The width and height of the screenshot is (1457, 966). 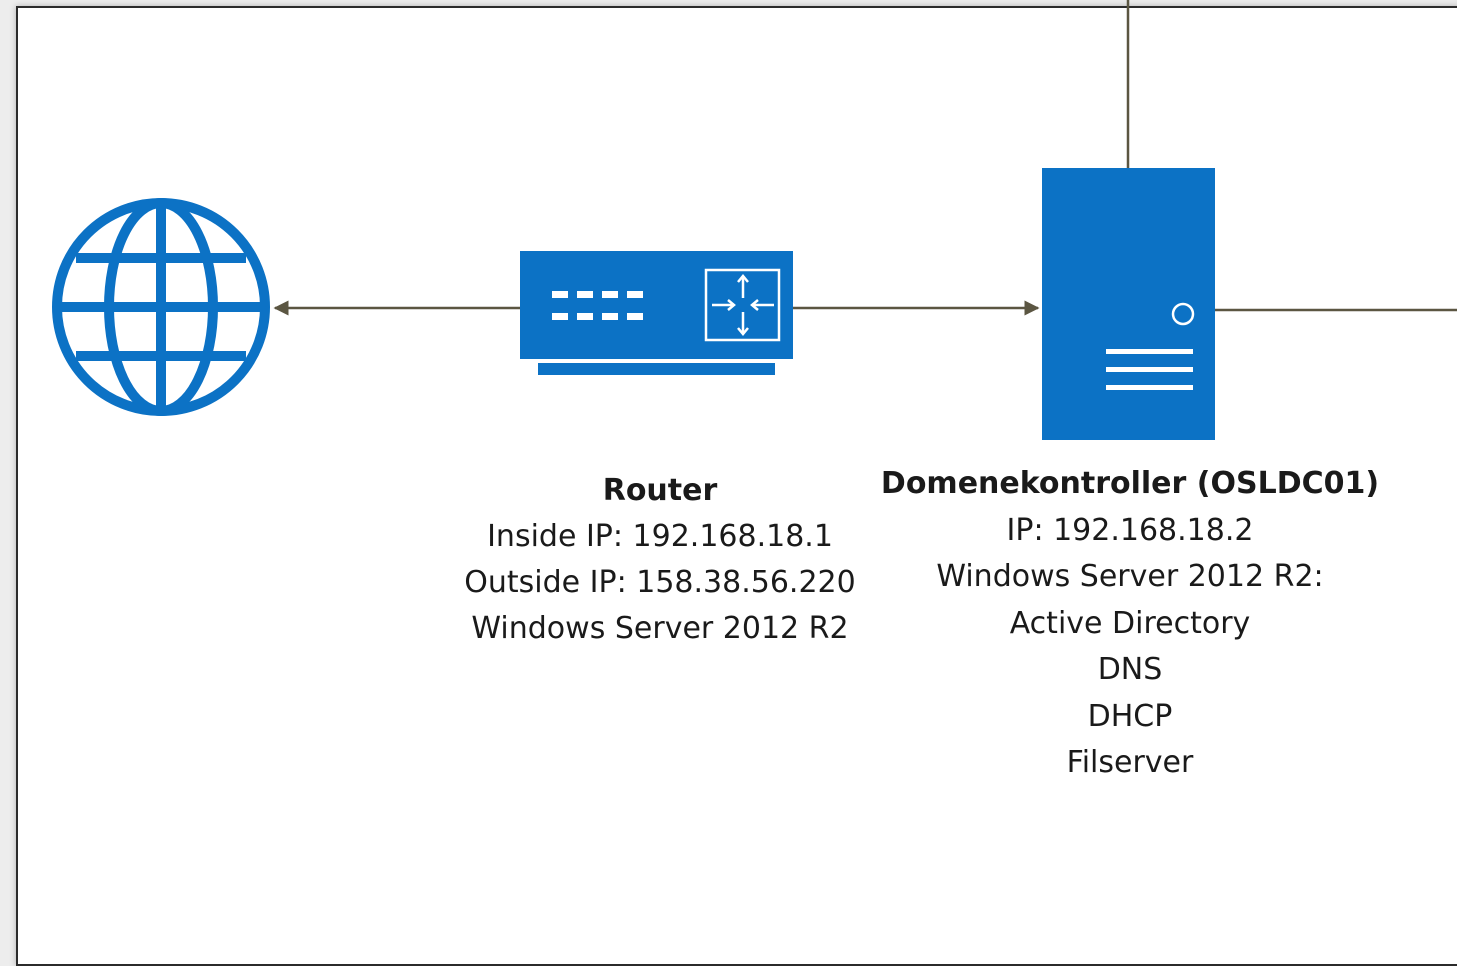 I want to click on router-outside-ip: Outside IP: 158.38.56.220, so click(x=660, y=582).